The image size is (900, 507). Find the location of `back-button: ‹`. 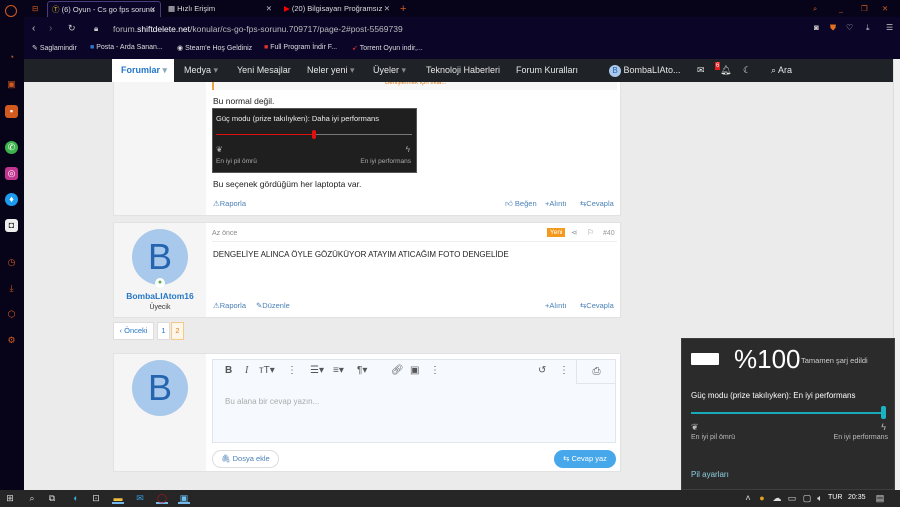

back-button: ‹ is located at coordinates (33, 28).